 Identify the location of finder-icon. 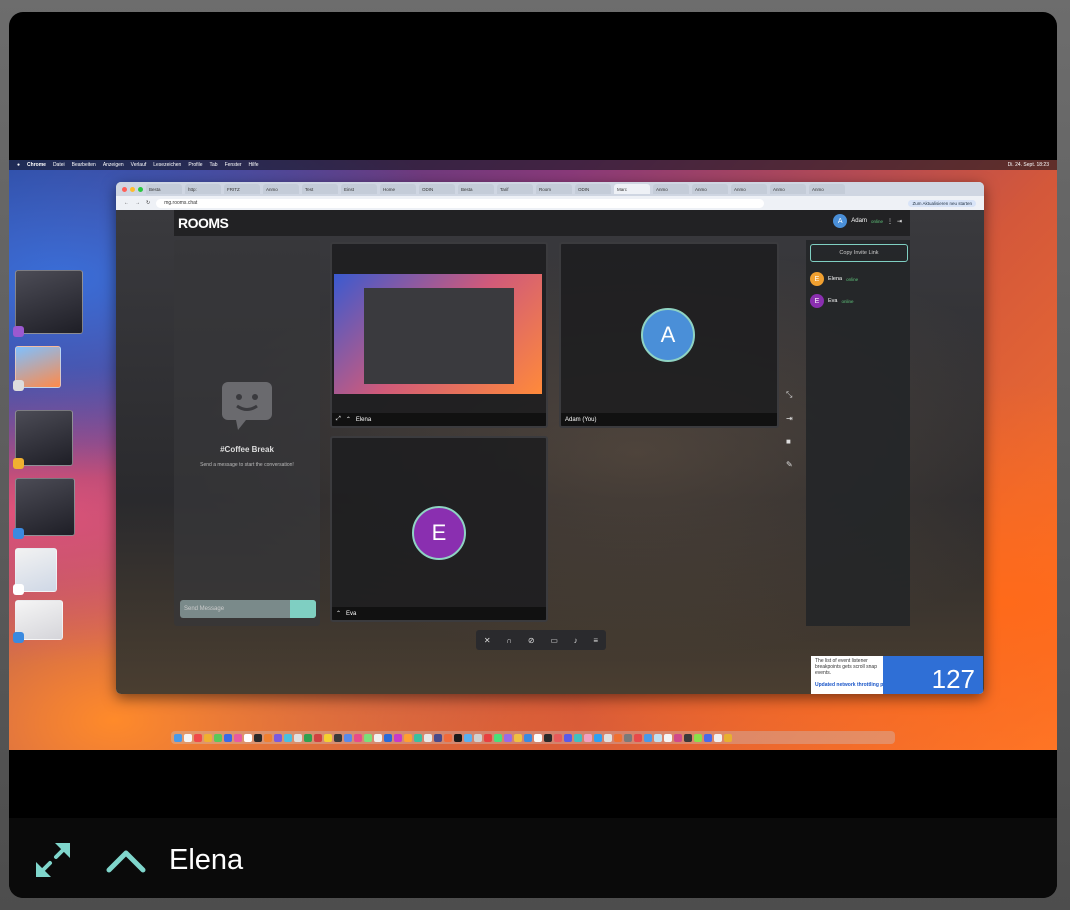
(18, 637).